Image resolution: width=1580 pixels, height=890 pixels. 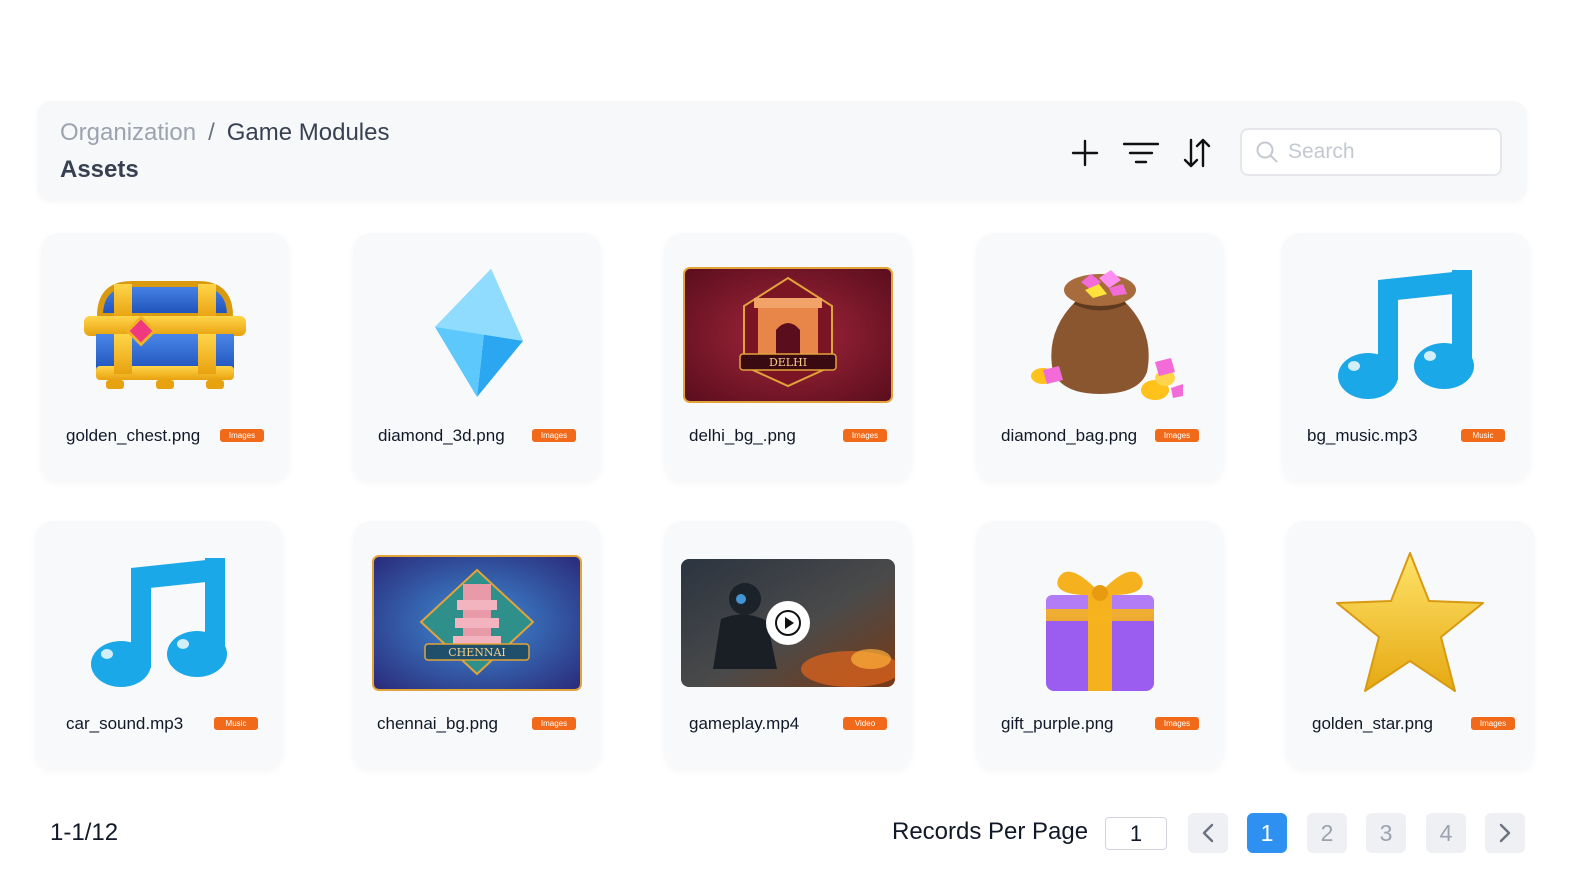 I want to click on breadcrumb-game-modules: Game Modules, so click(x=308, y=132).